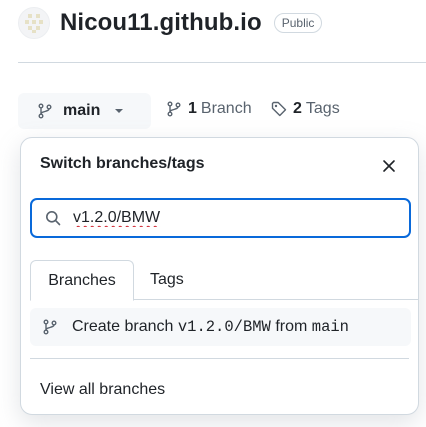  What do you see at coordinates (298, 23) in the screenshot?
I see `visibility-badge: Public` at bounding box center [298, 23].